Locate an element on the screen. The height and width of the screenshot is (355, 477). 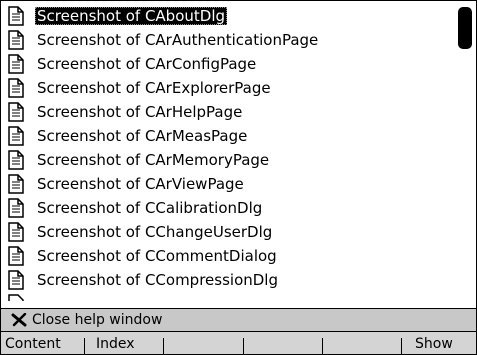
list-item: Screenshot of CArHelpPage is located at coordinates (125, 112).